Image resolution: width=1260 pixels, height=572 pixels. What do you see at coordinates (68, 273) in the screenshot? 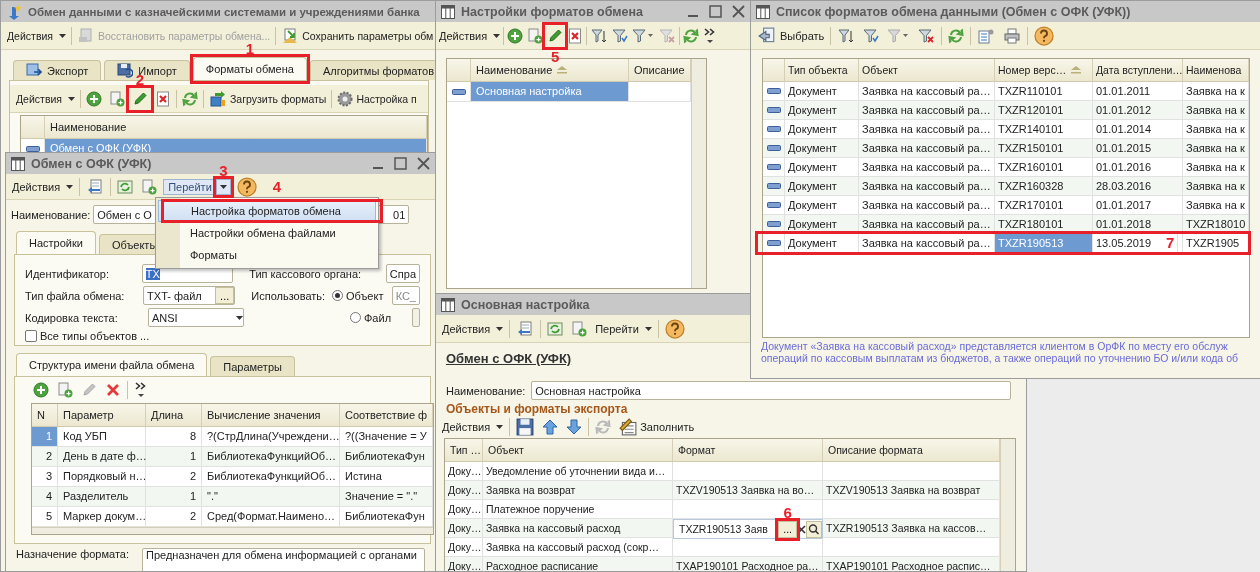
I see `field-label: Идентификатор:` at bounding box center [68, 273].